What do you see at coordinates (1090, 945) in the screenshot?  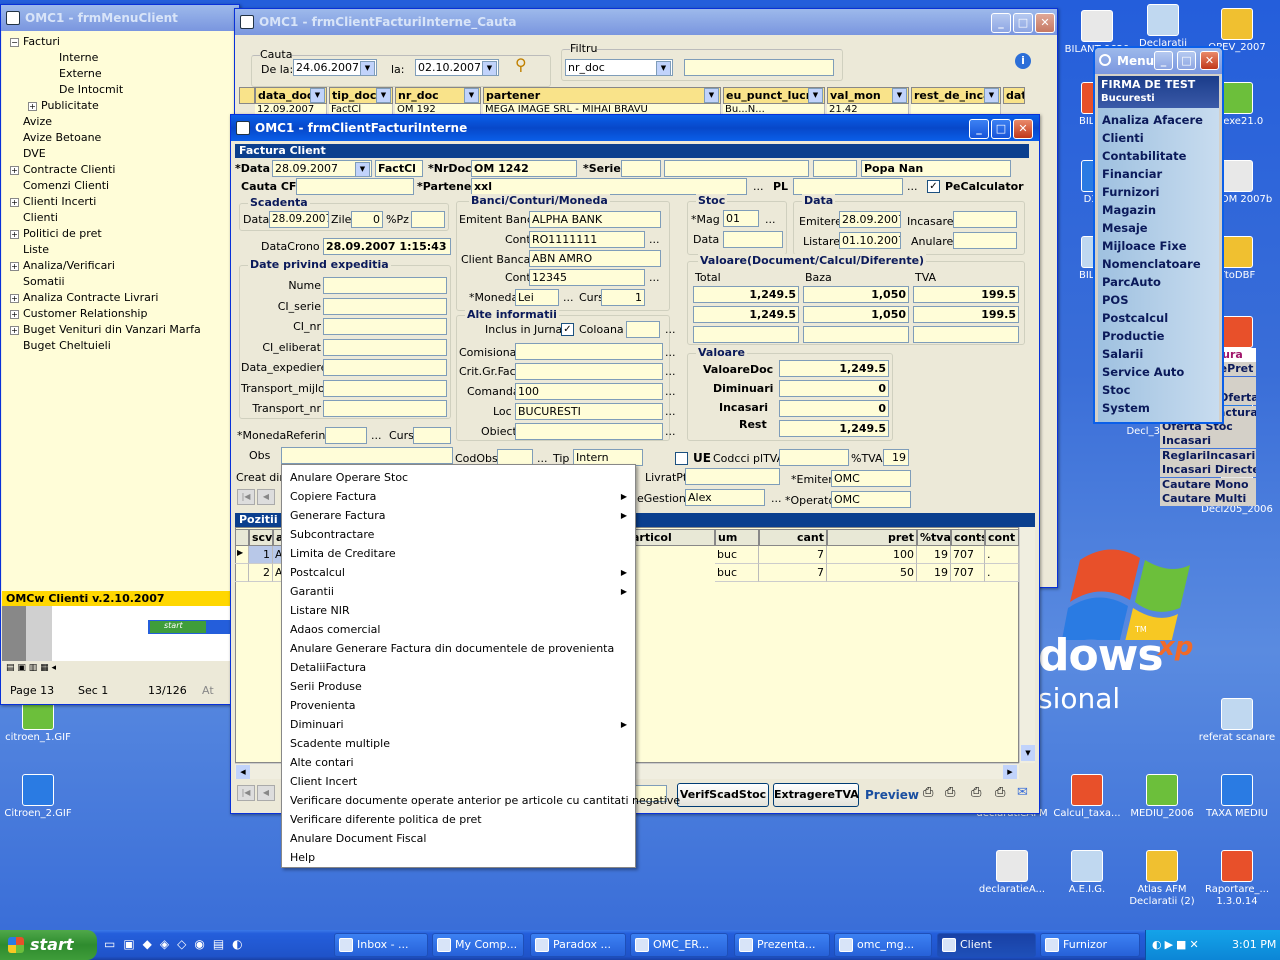 I see `taskbar-item: Furnizor` at bounding box center [1090, 945].